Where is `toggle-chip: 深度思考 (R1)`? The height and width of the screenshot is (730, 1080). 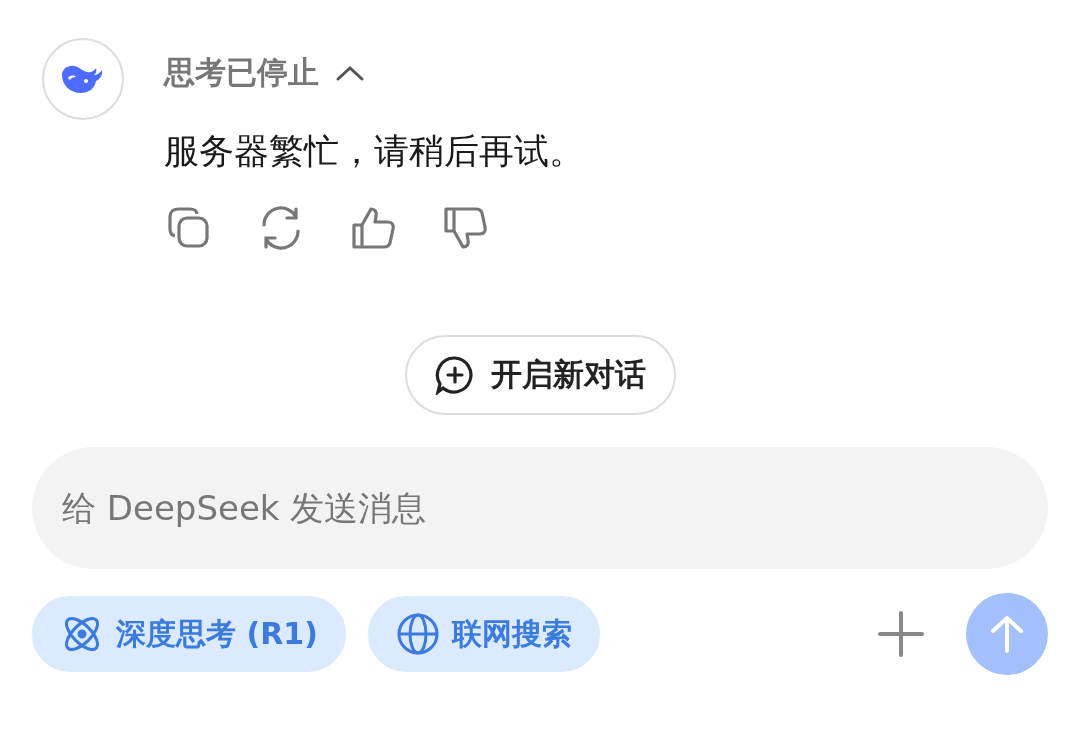
toggle-chip: 深度思考 (R1) is located at coordinates (189, 634).